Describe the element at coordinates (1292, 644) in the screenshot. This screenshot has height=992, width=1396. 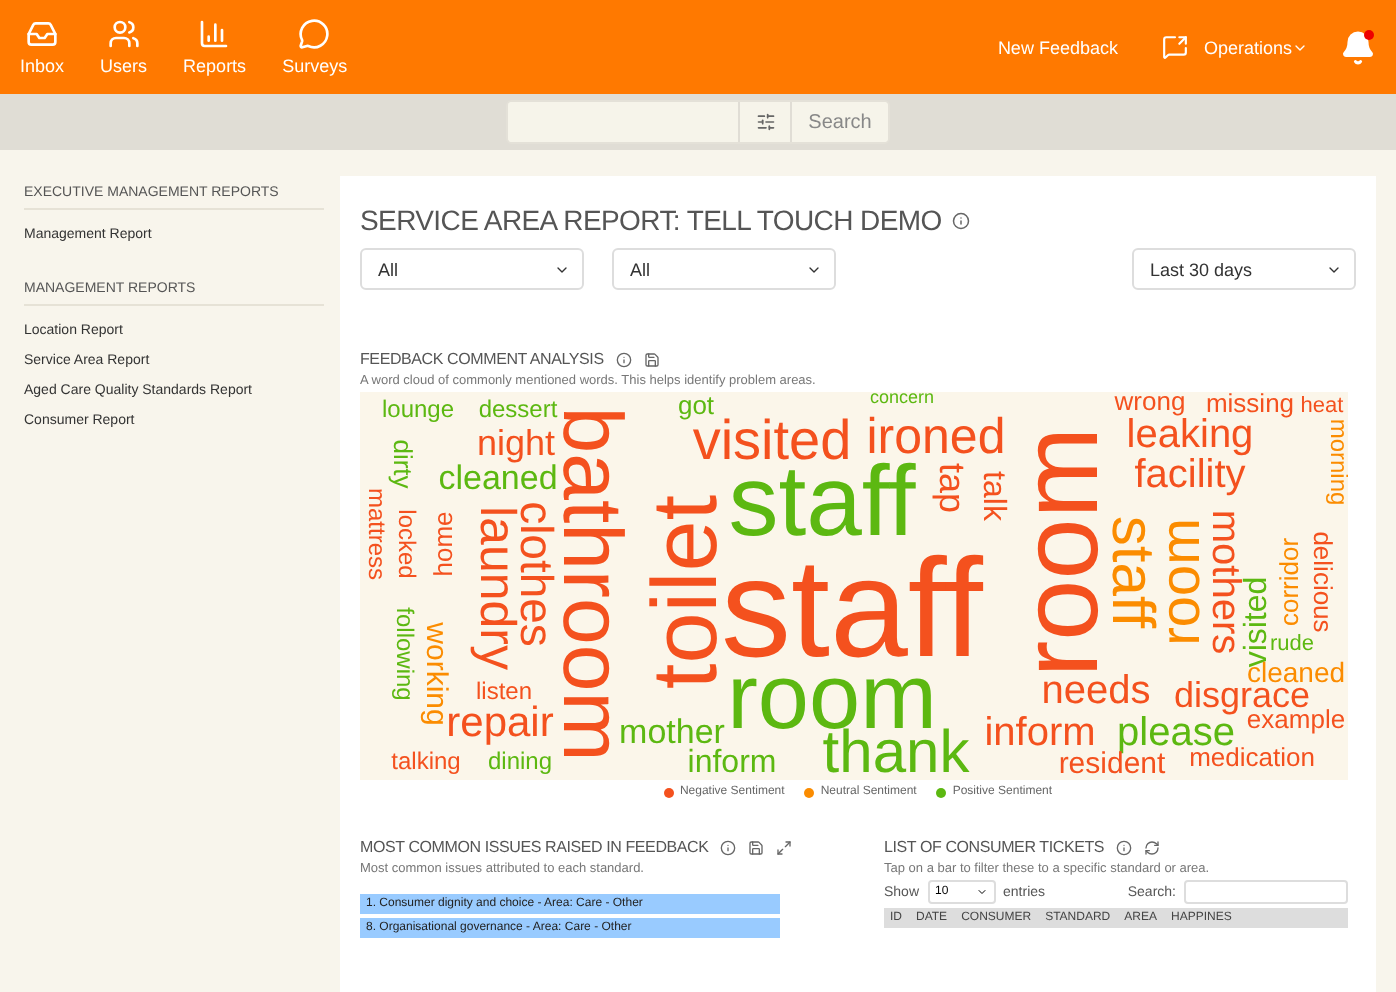
I see `cloud-word: rude` at that location.